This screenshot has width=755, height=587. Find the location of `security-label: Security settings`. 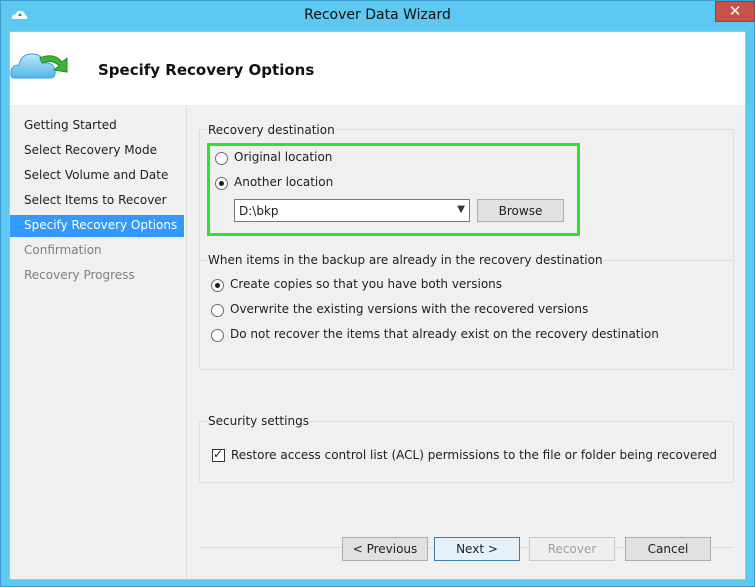

security-label: Security settings is located at coordinates (258, 421).